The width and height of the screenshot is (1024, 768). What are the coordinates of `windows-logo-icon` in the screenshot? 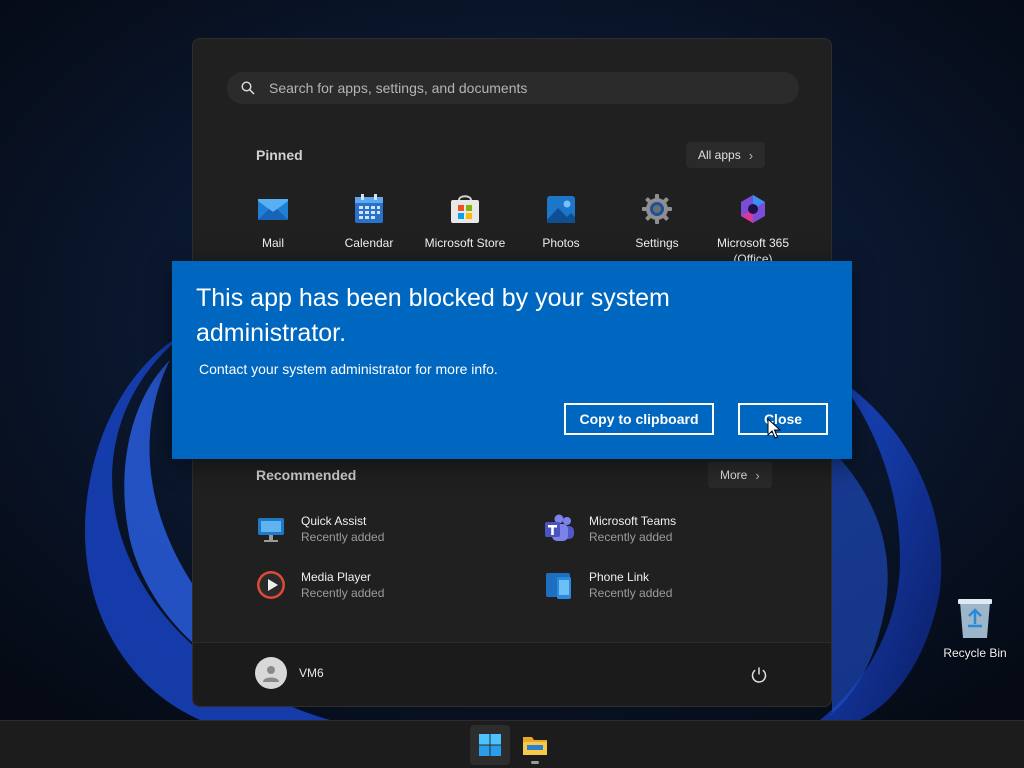 It's located at (490, 745).